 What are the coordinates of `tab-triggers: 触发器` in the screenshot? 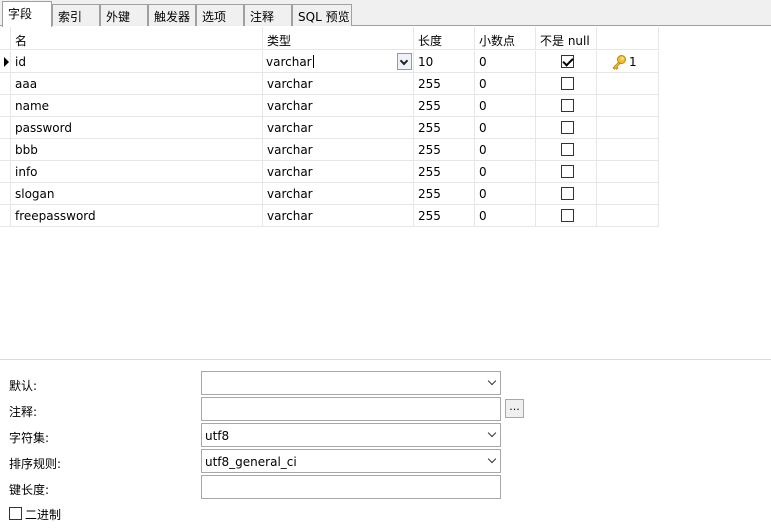 It's located at (172, 15).